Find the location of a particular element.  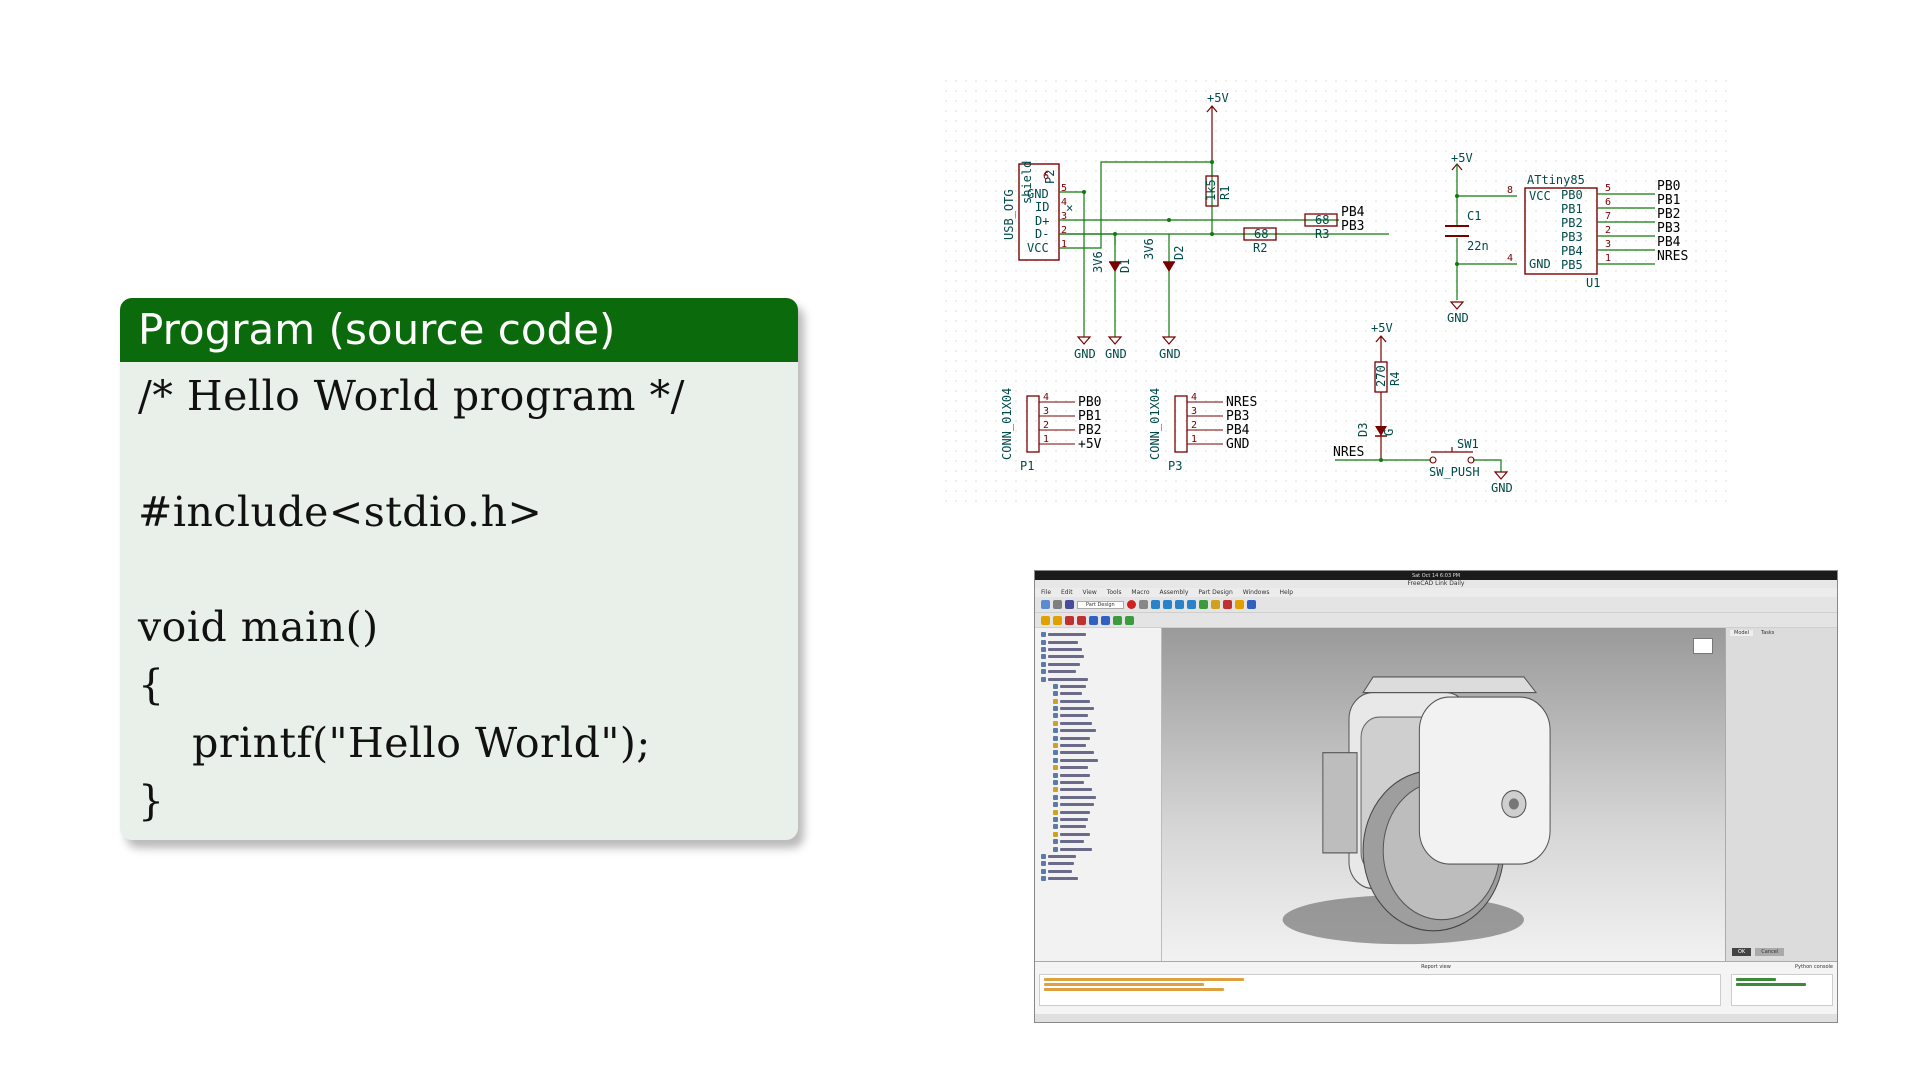

workbench-selector: Part Design is located at coordinates (1100, 604).